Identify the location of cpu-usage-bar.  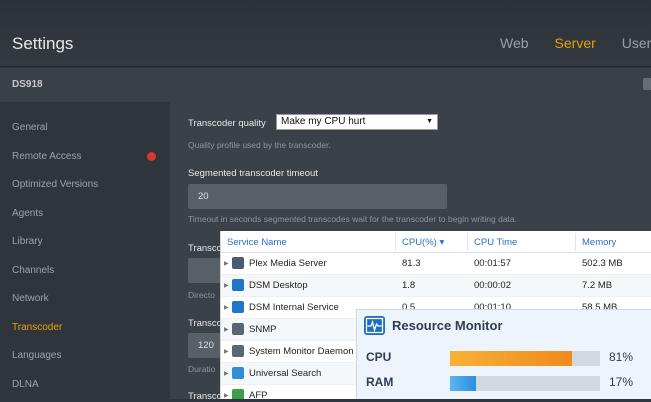
(525, 358).